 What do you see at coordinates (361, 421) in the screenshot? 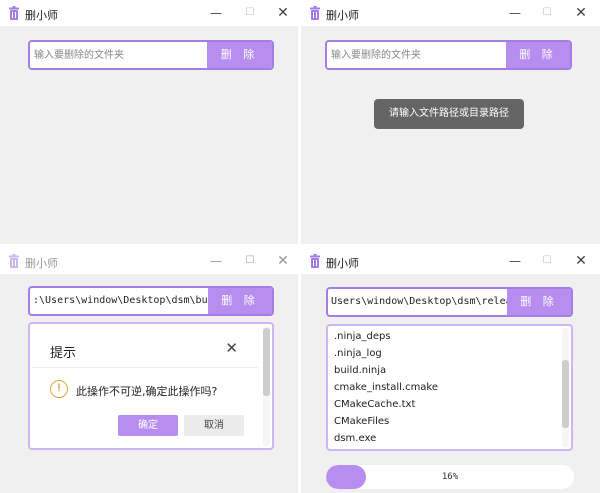
I see `list-item: CMakeFiles` at bounding box center [361, 421].